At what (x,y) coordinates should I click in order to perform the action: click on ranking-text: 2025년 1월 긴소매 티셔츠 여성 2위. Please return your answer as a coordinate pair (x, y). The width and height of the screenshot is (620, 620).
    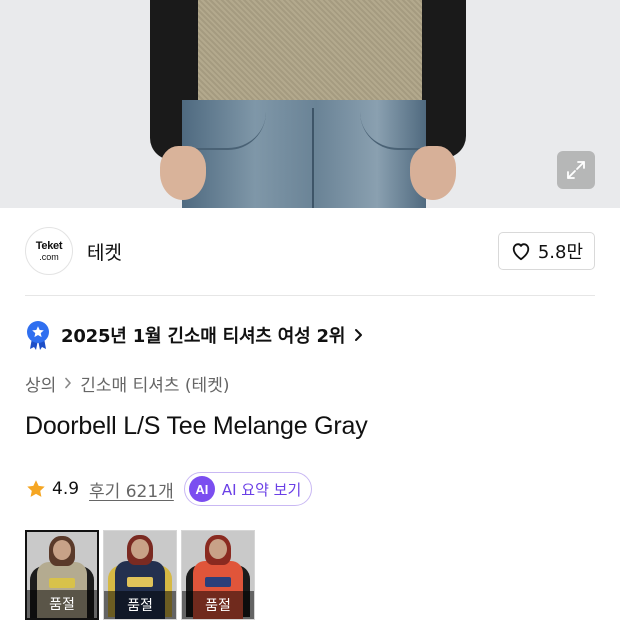
    Looking at the image, I should click on (203, 336).